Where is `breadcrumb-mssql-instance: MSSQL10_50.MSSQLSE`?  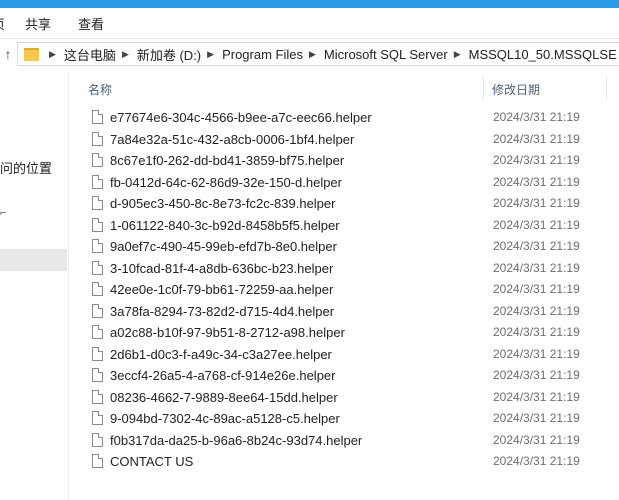 breadcrumb-mssql-instance: MSSQL10_50.MSSQLSE is located at coordinates (543, 54).